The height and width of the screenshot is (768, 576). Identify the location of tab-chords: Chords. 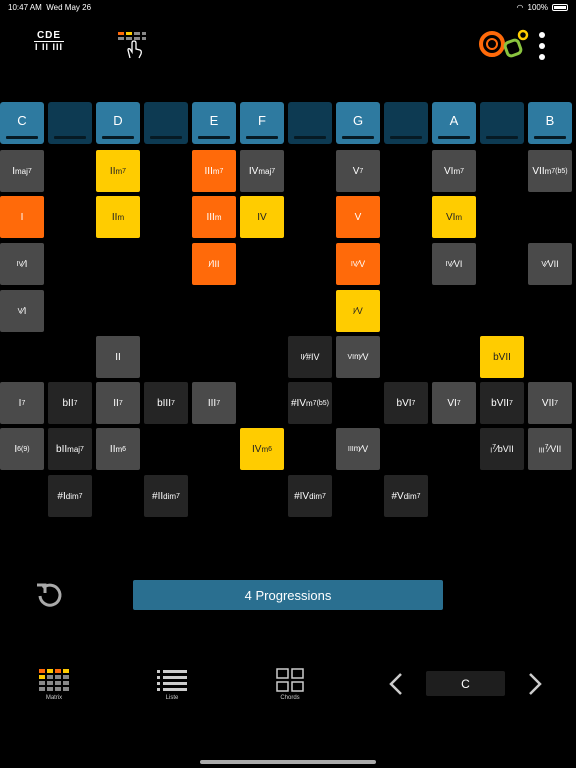
(290, 684).